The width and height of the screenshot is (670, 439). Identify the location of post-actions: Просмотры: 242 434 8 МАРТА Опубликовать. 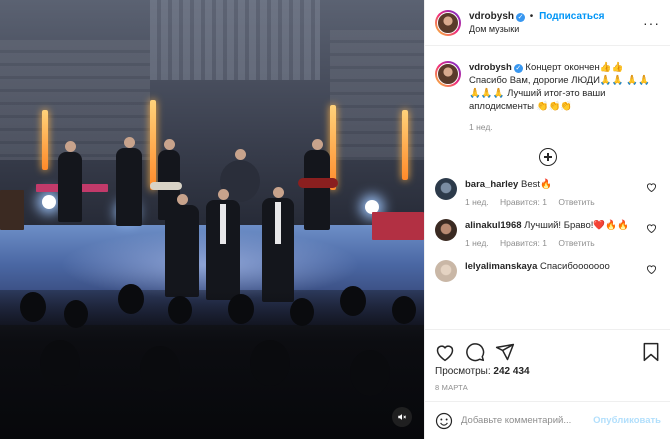
(547, 384).